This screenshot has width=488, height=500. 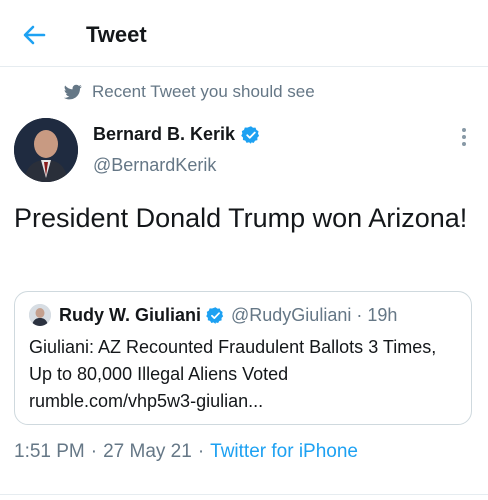 I want to click on avatar-photo, so click(x=46, y=150).